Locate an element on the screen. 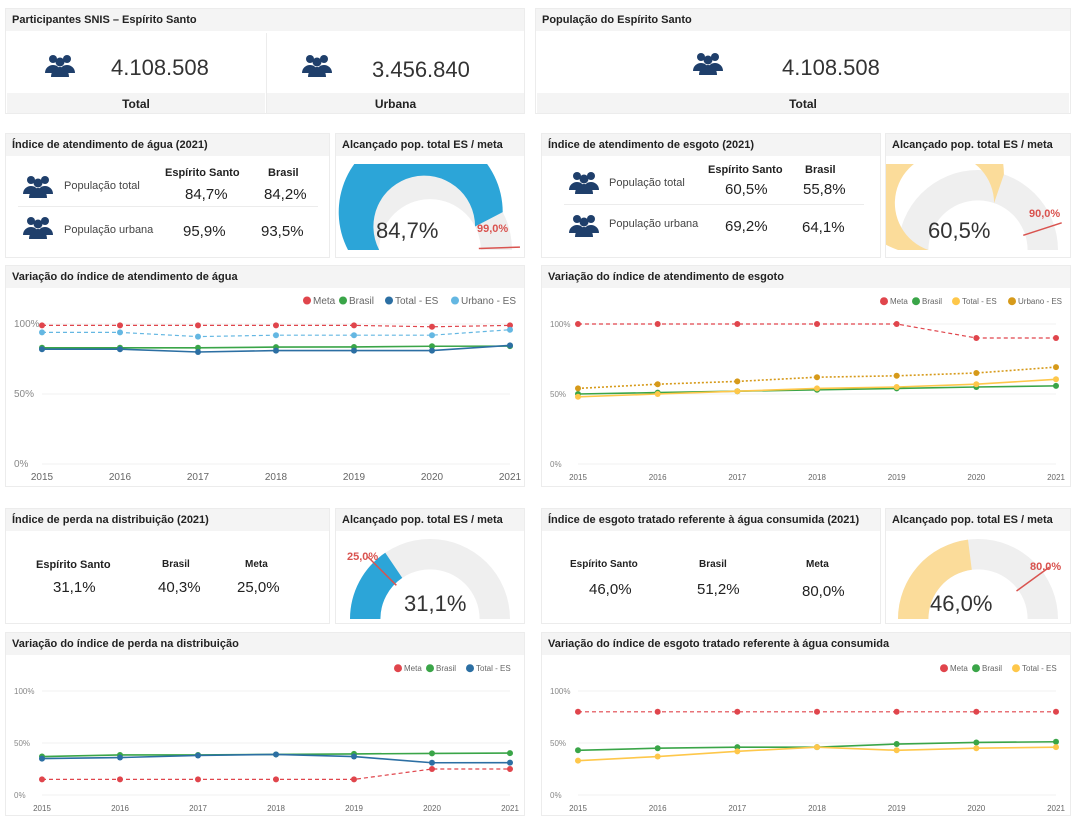 The width and height of the screenshot is (1076, 816). esgoto-row2-br: 64,1% is located at coordinates (823, 227).